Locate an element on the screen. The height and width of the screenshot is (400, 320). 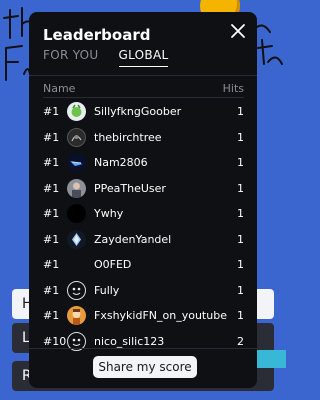
leaderboard-row: #1 SillyfkngGoober 1 is located at coordinates (143, 112).